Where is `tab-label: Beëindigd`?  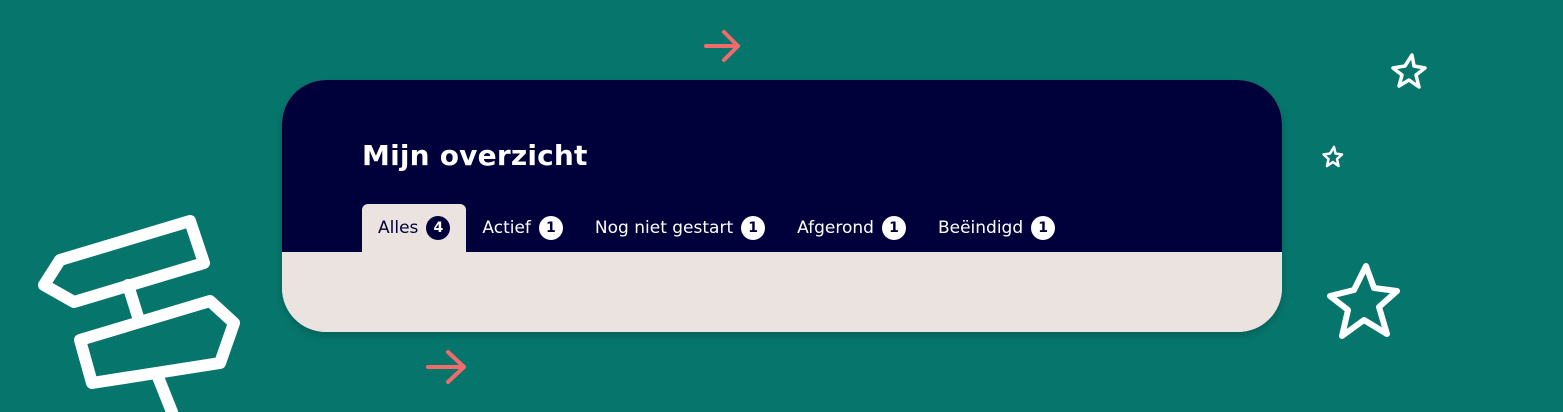 tab-label: Beëindigd is located at coordinates (980, 228).